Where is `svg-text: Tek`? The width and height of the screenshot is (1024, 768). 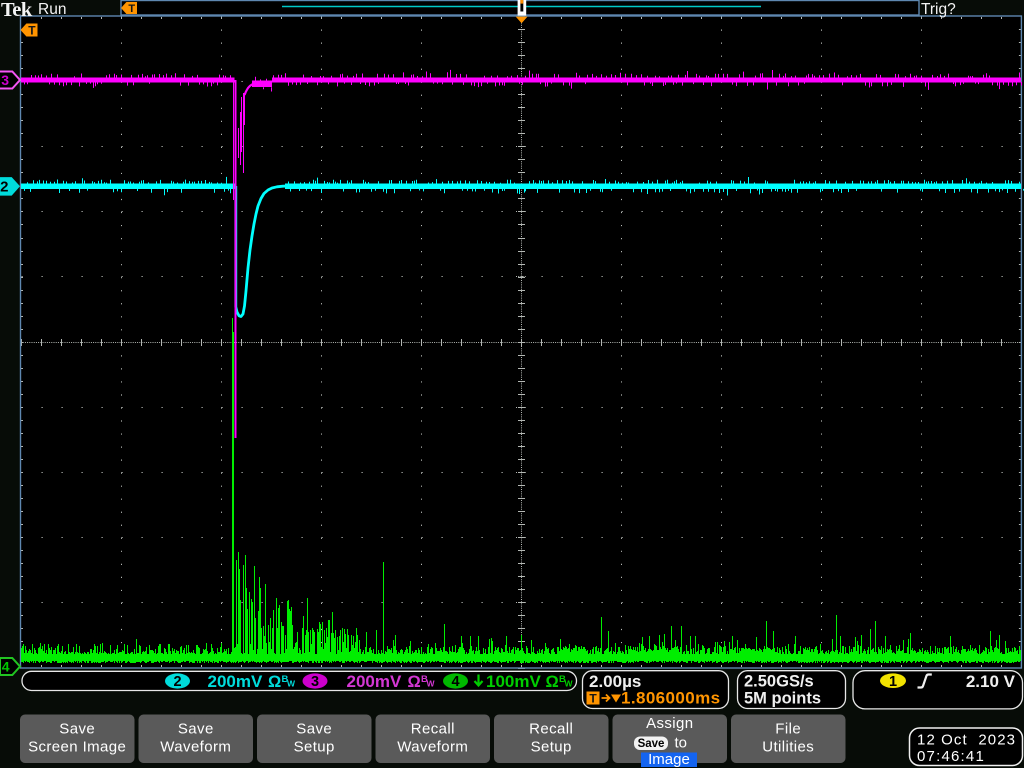
svg-text: Tek is located at coordinates (17, 10).